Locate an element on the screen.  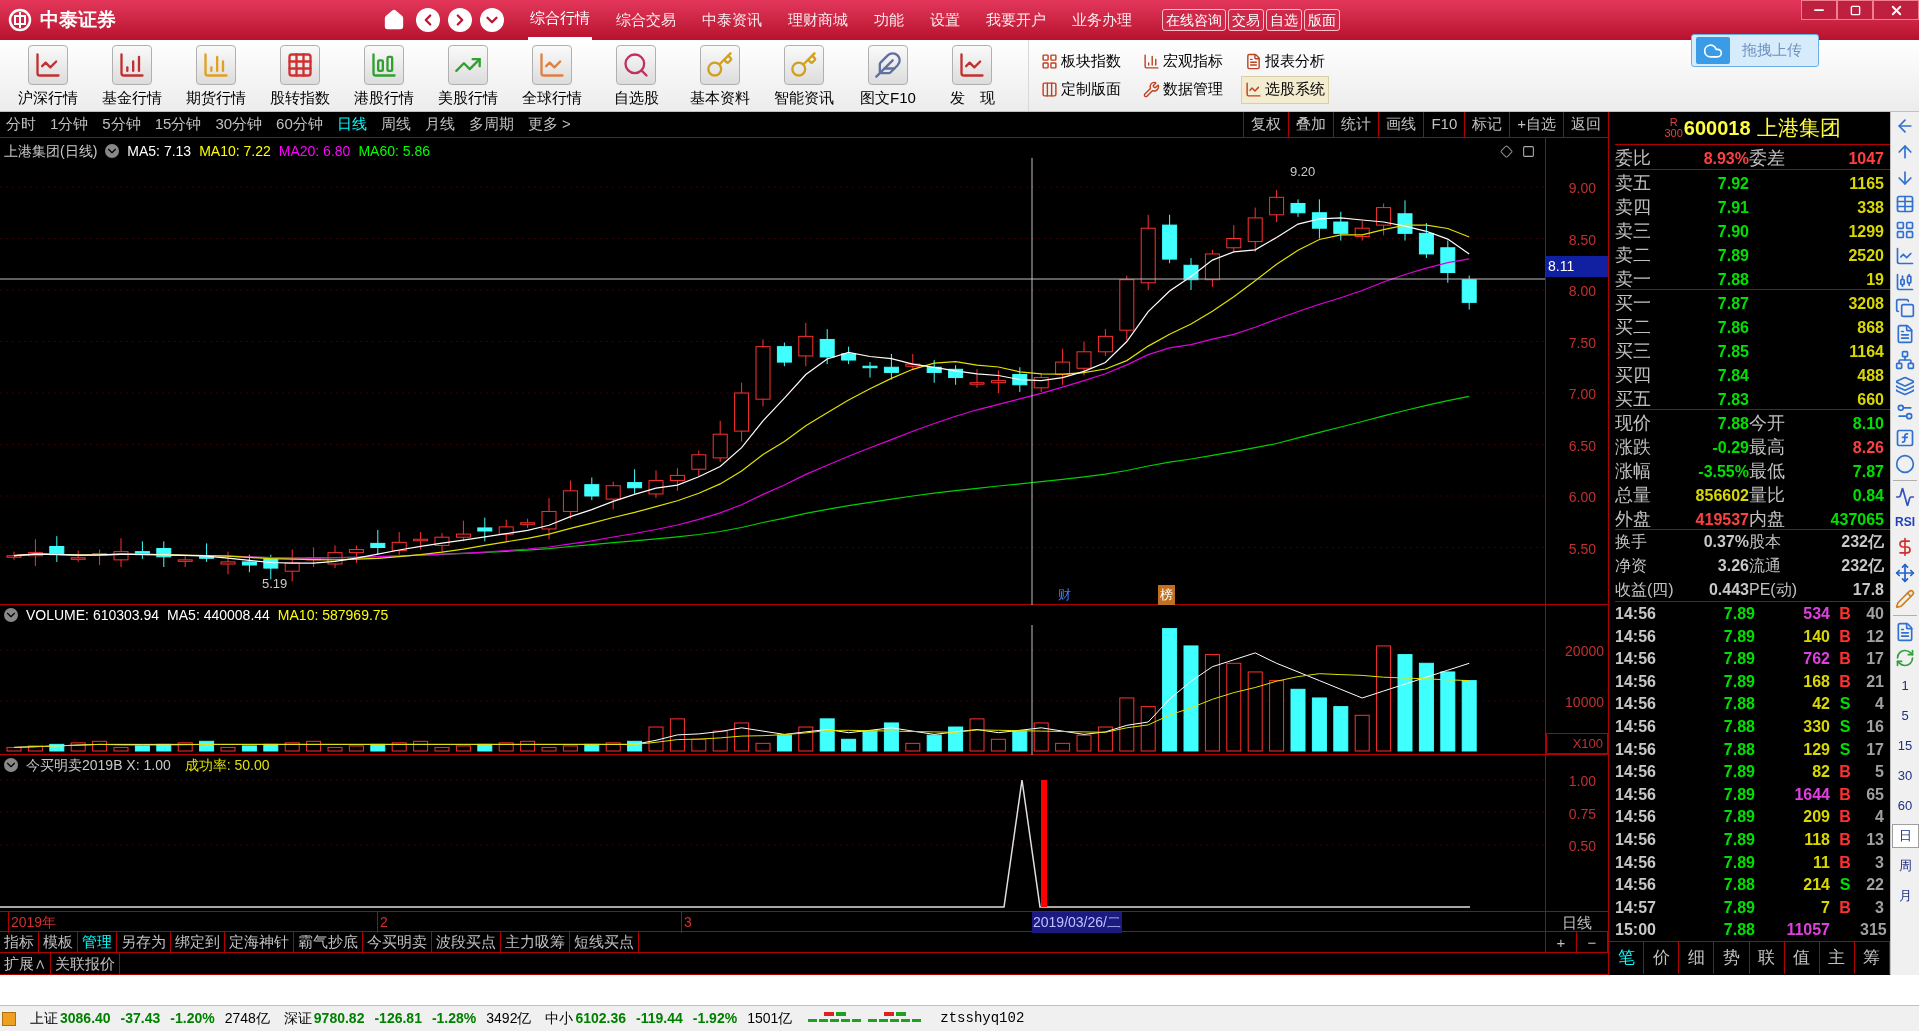
candlestick-icon is located at coordinates (1905, 282).